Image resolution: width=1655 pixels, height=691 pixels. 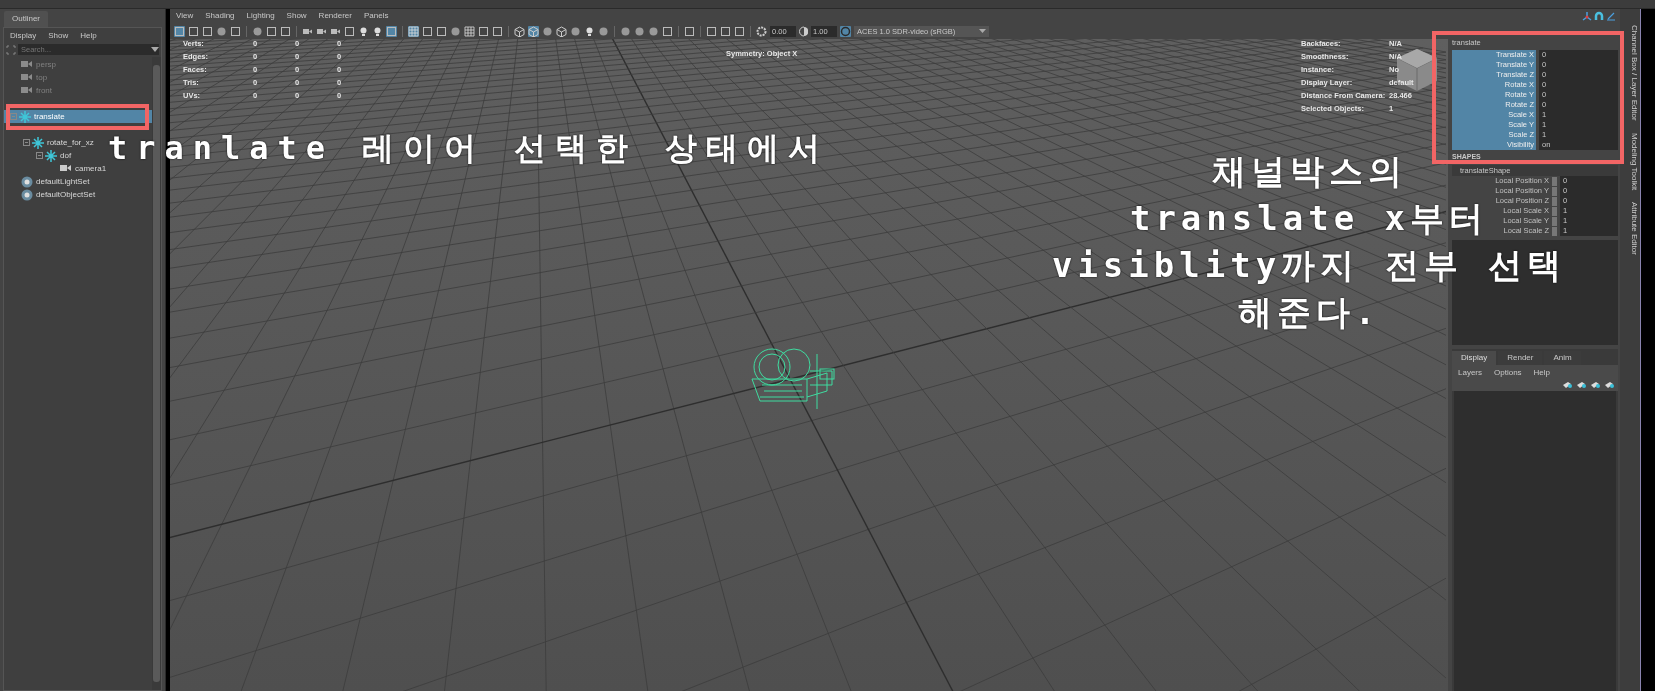 What do you see at coordinates (761, 31) in the screenshot?
I see `gear-icon` at bounding box center [761, 31].